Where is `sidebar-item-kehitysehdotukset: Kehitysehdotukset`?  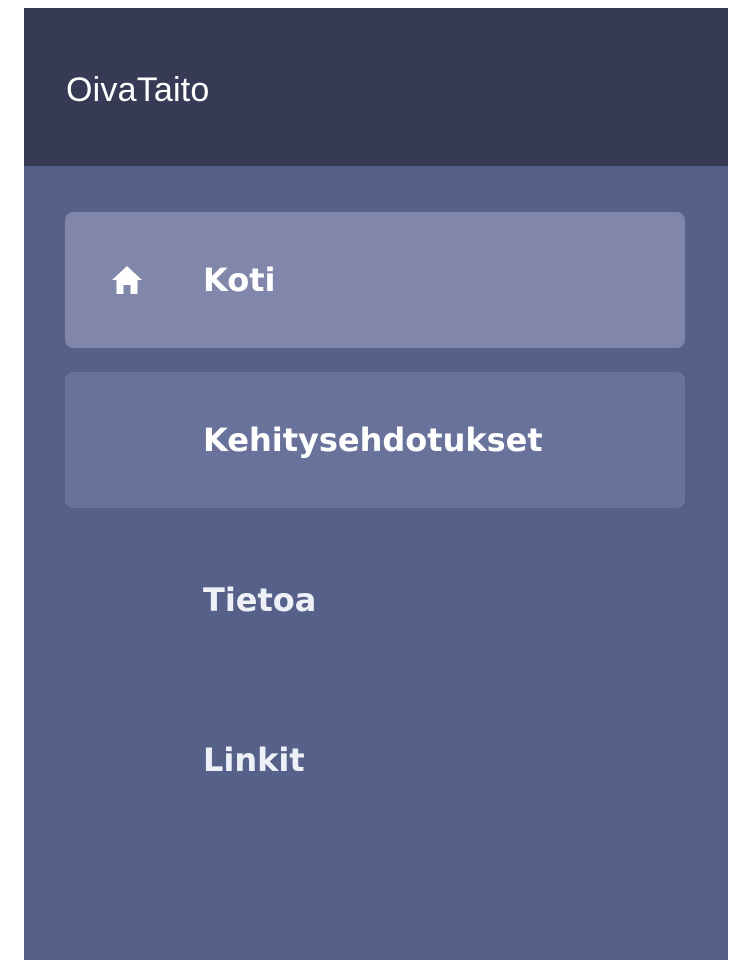
sidebar-item-kehitysehdotukset: Kehitysehdotukset is located at coordinates (375, 440).